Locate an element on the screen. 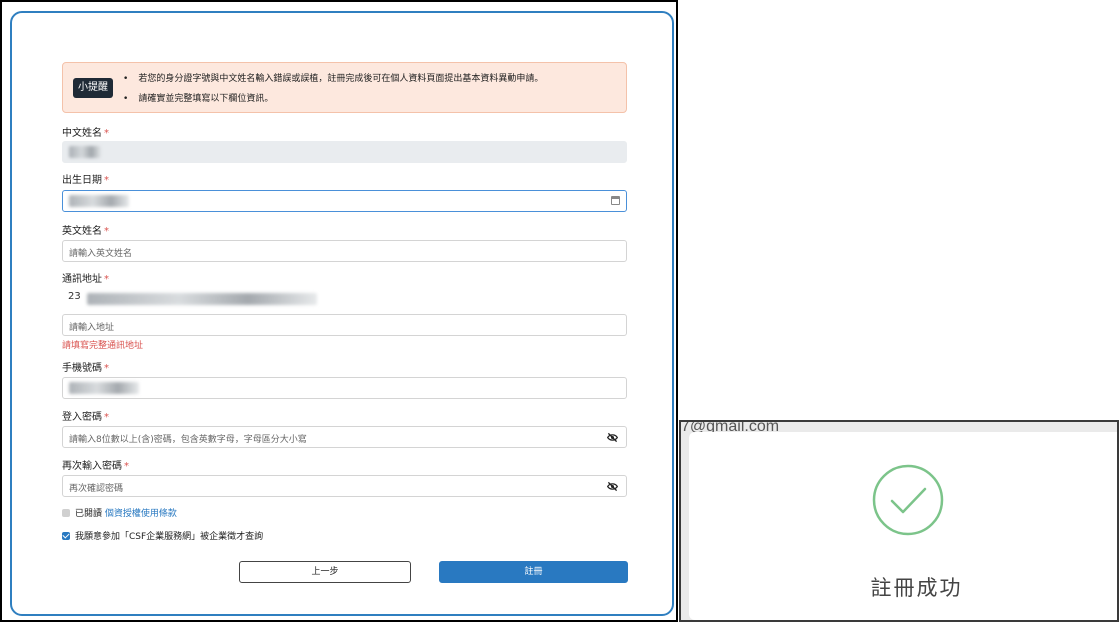  calendar-icon is located at coordinates (615, 200).